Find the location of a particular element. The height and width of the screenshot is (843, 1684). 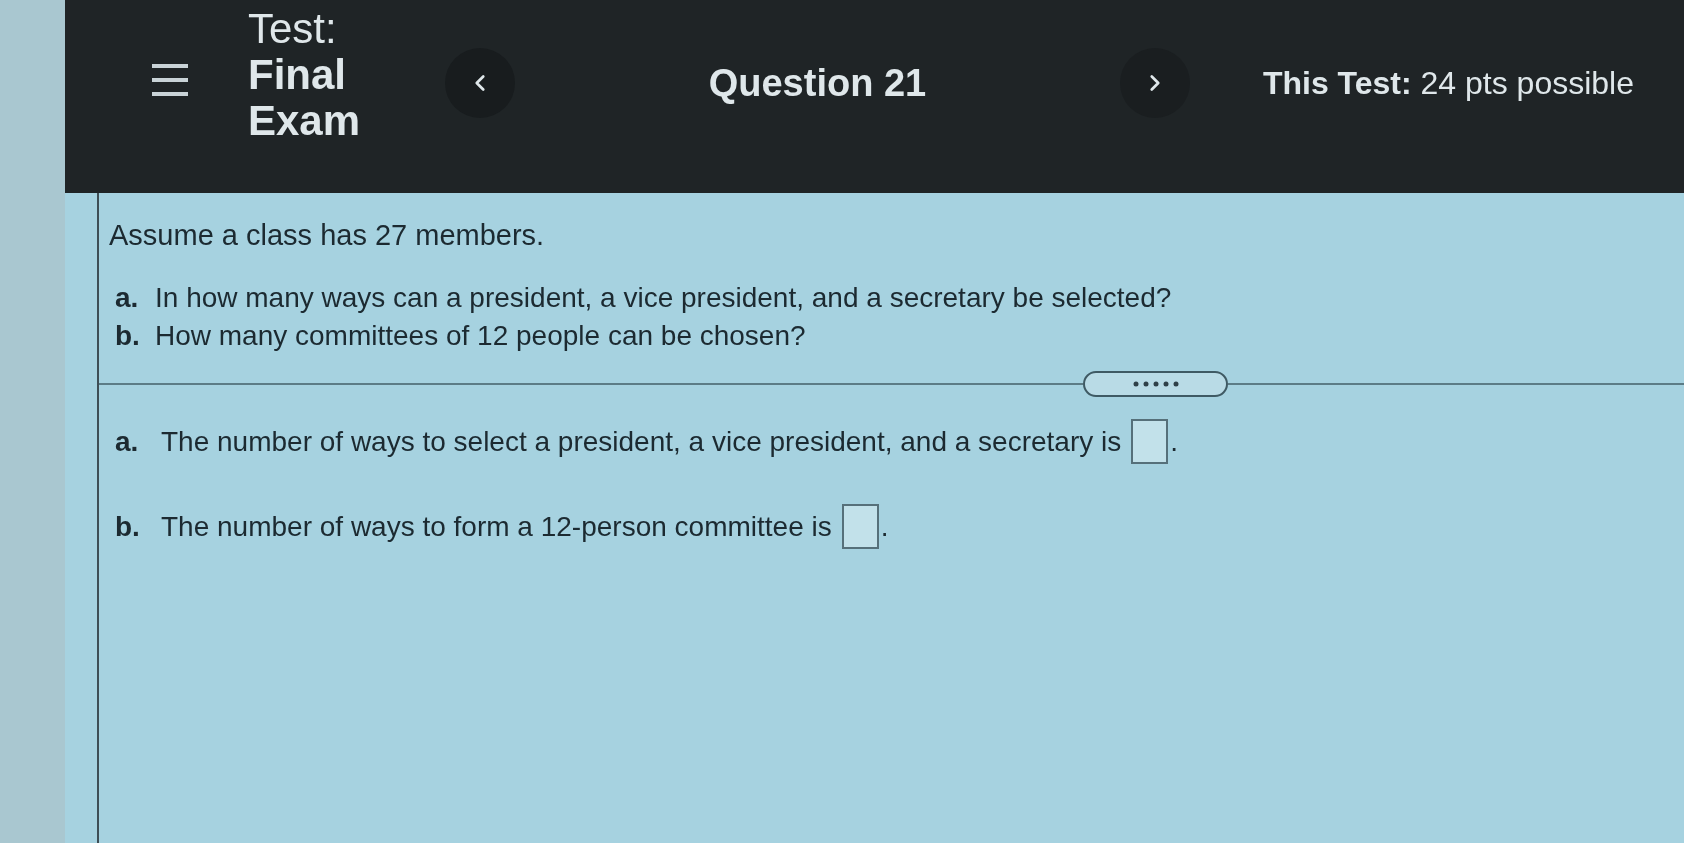

dots-icon is located at coordinates (1155, 384).